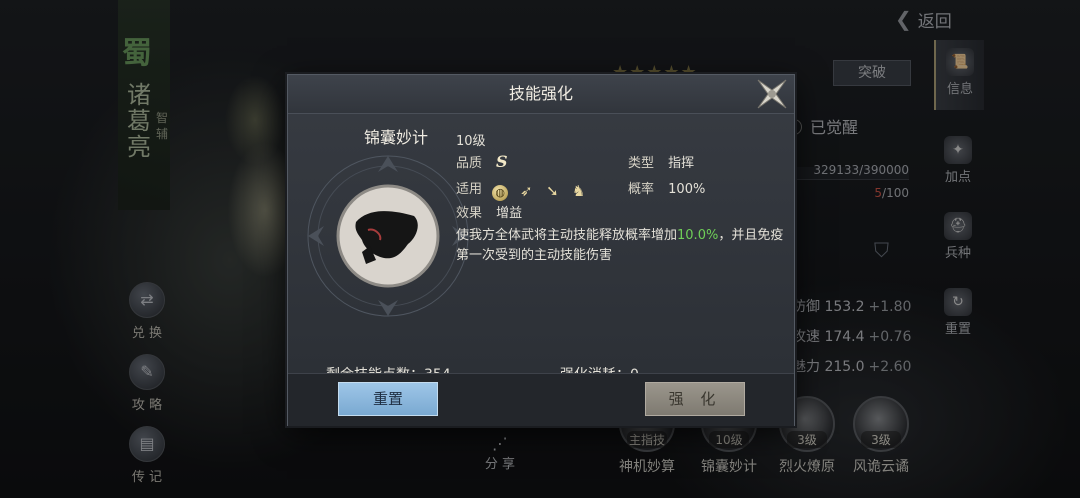  Describe the element at coordinates (567, 235) in the screenshot. I see `description-text: 使我方全体武将主动技能释放概率增加` at that location.